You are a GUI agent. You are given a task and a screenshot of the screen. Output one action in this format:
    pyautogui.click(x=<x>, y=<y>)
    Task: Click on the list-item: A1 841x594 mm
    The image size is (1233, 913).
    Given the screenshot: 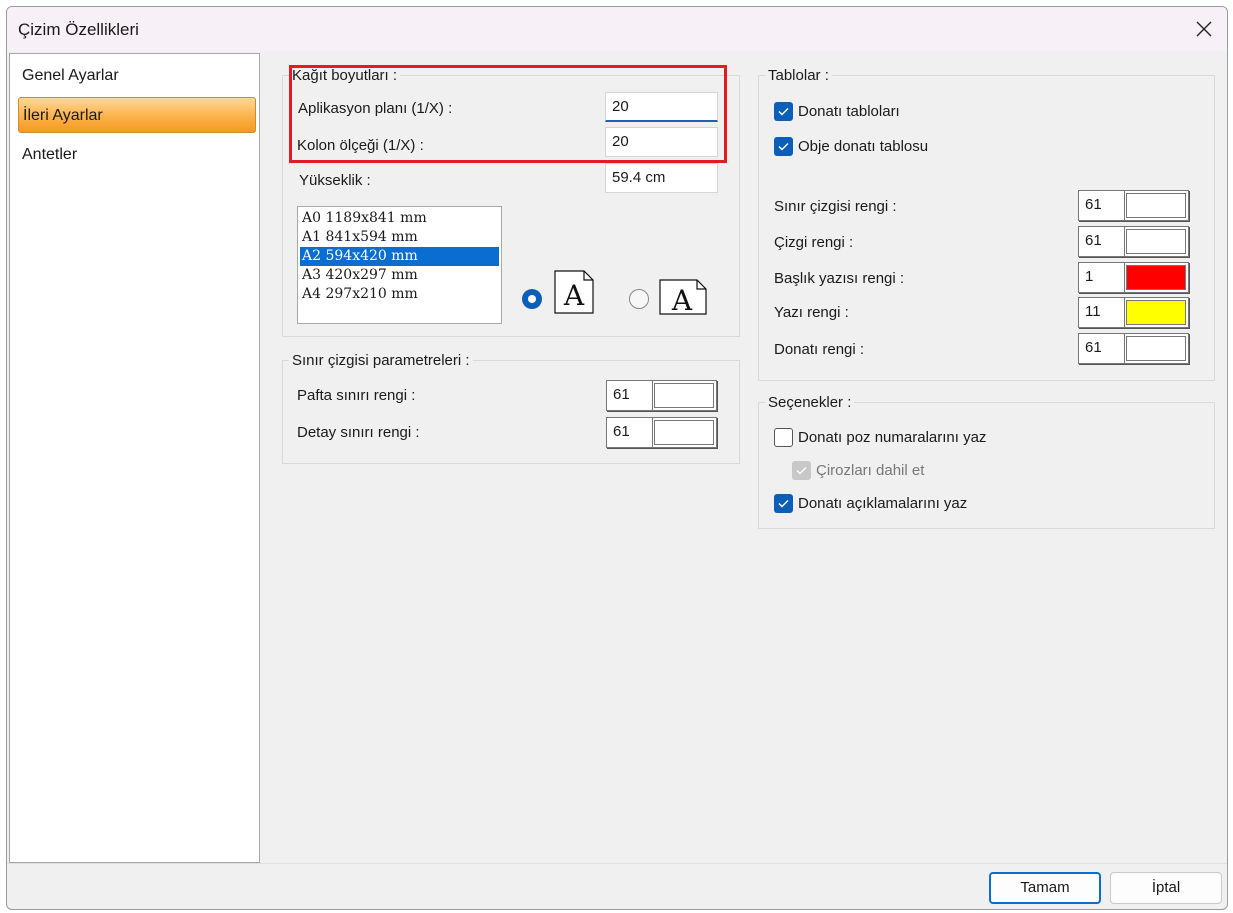 What is the action you would take?
    pyautogui.click(x=399, y=237)
    